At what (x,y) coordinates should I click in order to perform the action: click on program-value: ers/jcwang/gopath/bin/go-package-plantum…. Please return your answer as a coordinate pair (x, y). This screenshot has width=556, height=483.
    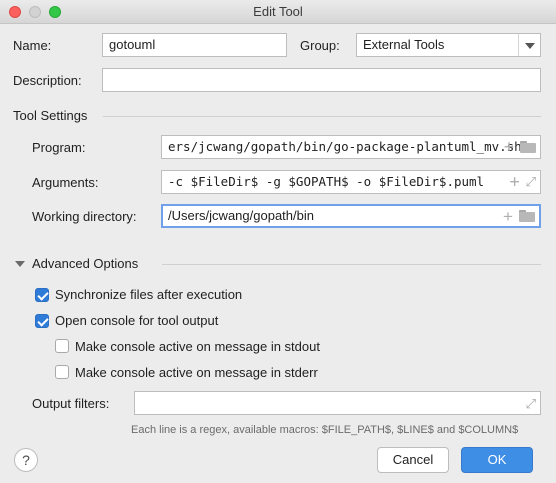
    Looking at the image, I should click on (345, 146).